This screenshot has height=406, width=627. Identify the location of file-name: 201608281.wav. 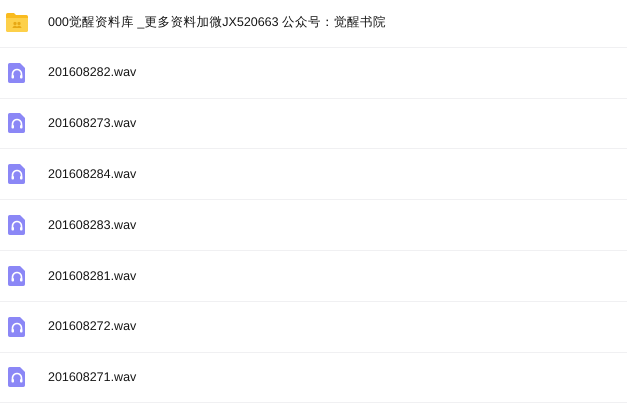
(92, 276).